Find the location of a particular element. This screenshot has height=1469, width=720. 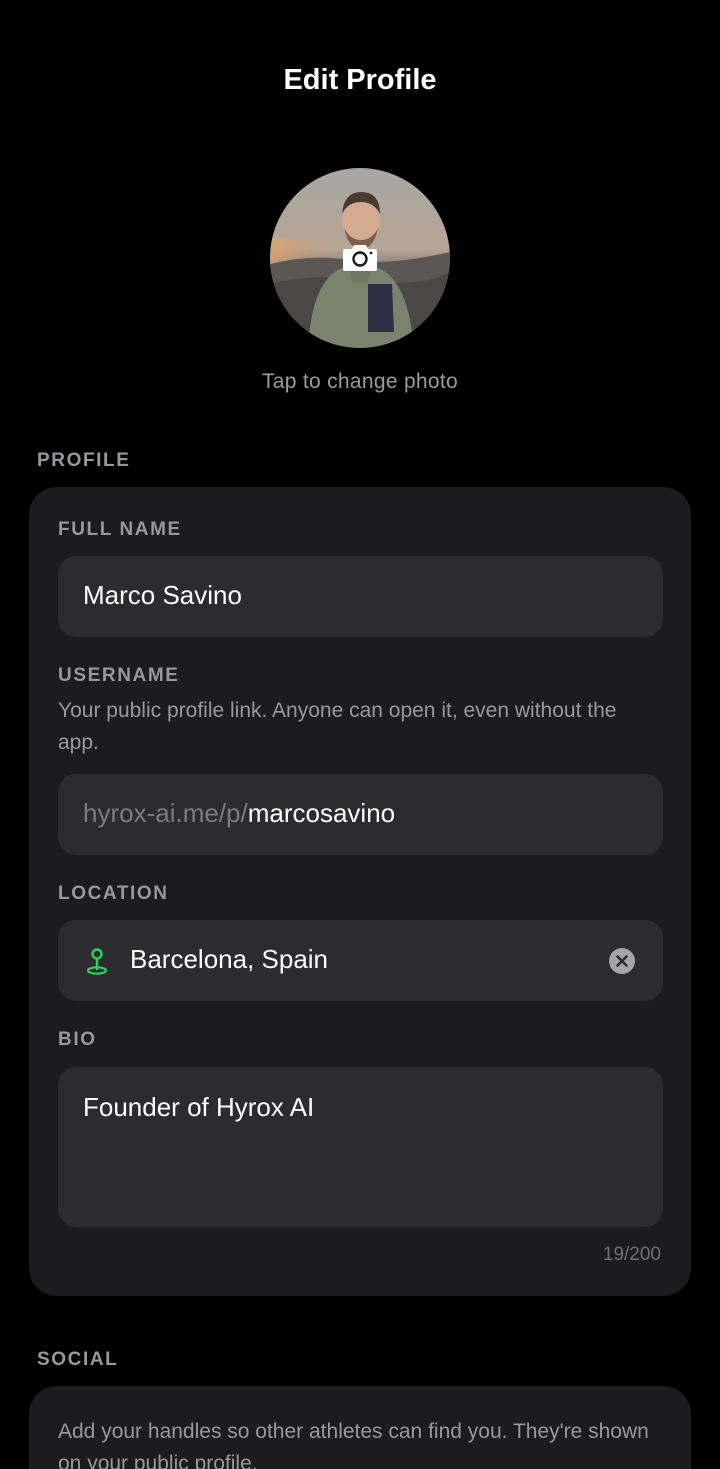

bio-value: Founder of Hyrox AI is located at coordinates (199, 1107).